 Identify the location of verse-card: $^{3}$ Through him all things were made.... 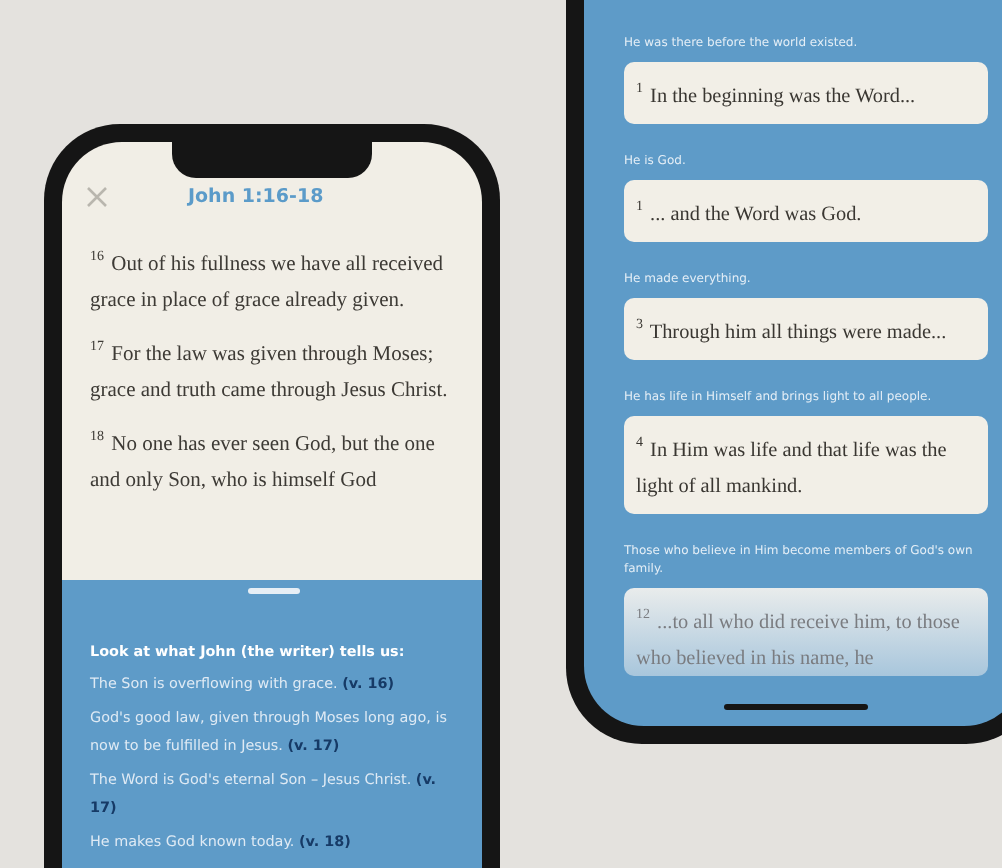
(806, 329).